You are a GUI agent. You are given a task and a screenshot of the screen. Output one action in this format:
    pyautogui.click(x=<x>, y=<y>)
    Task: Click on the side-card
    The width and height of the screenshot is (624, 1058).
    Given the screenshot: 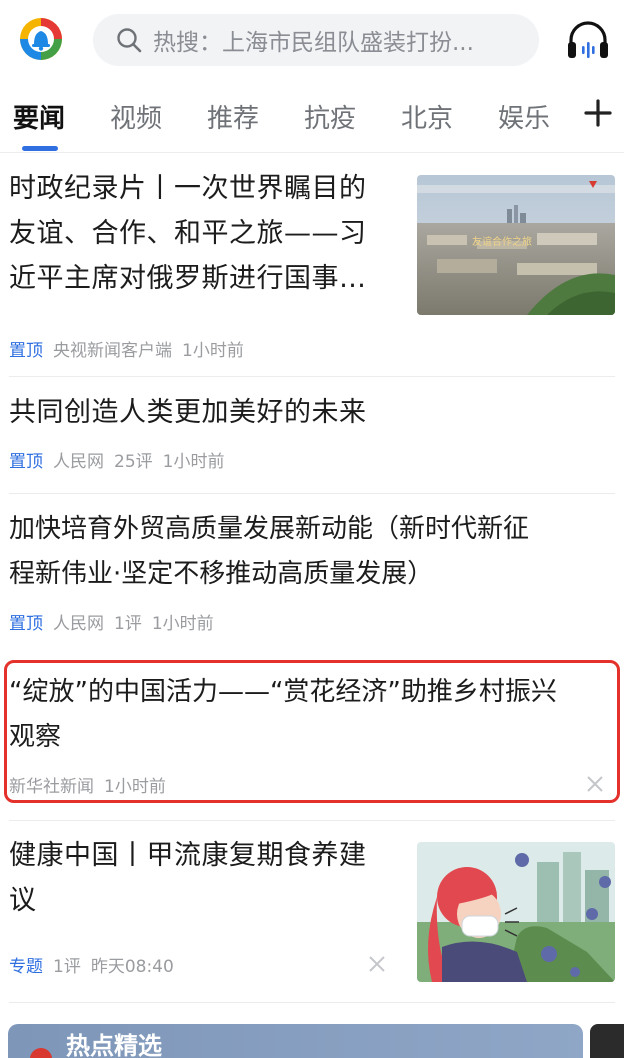 What is the action you would take?
    pyautogui.click(x=607, y=1041)
    